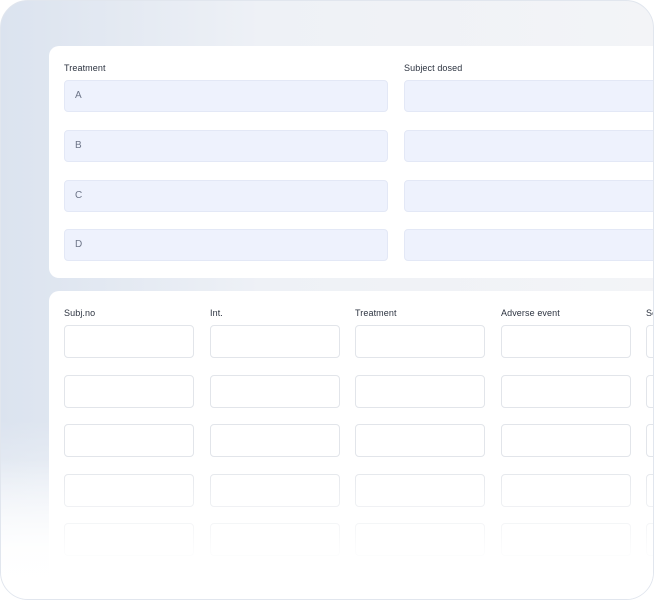  Describe the element at coordinates (528, 96) in the screenshot. I see `subject-dosed-a-field` at that location.